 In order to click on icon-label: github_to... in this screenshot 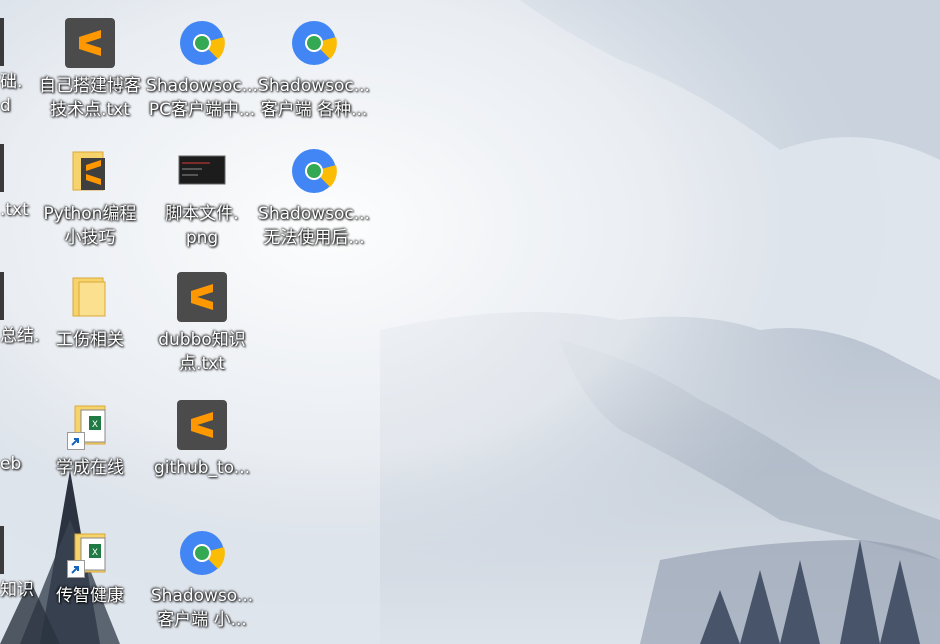, I will do `click(202, 468)`.